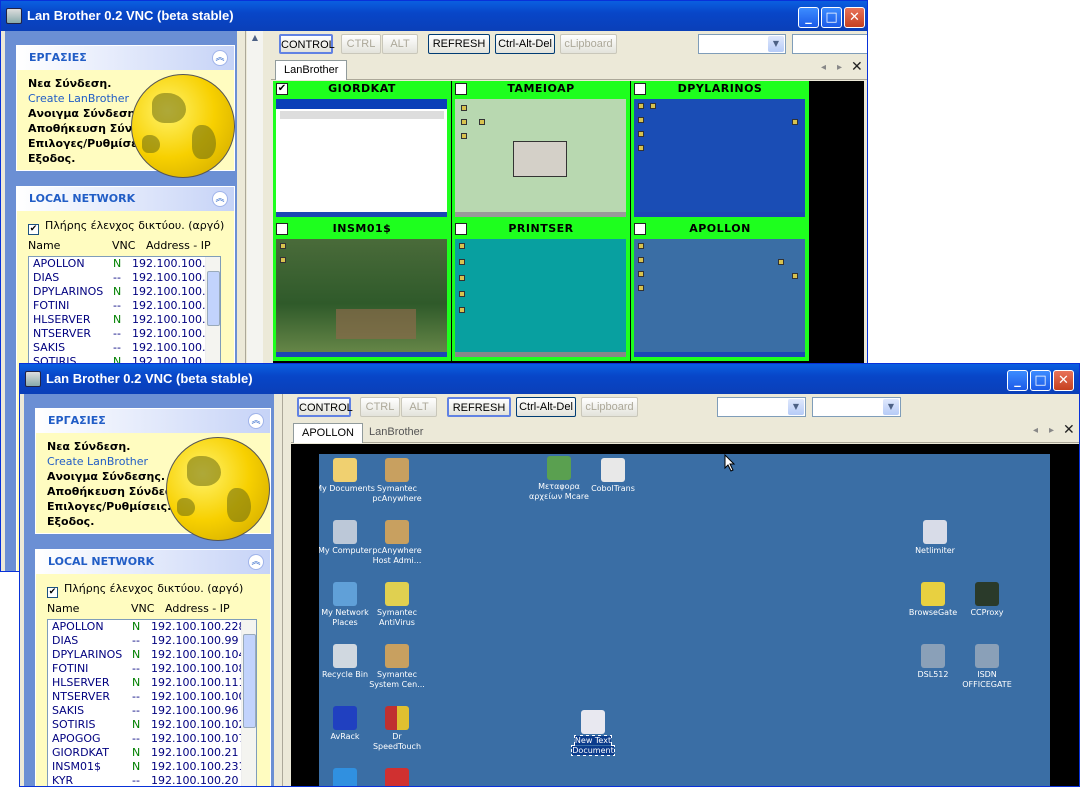 The width and height of the screenshot is (1080, 787). Describe the element at coordinates (613, 476) in the screenshot. I see `desktop-icon-coboltrans: CobolTrans` at that location.